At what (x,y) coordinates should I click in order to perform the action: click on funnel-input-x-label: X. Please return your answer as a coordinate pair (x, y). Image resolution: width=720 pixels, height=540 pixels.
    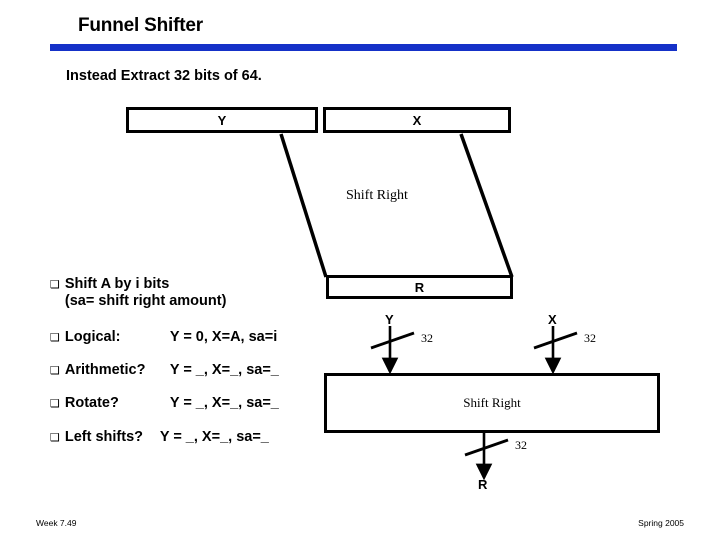
    Looking at the image, I should click on (417, 120).